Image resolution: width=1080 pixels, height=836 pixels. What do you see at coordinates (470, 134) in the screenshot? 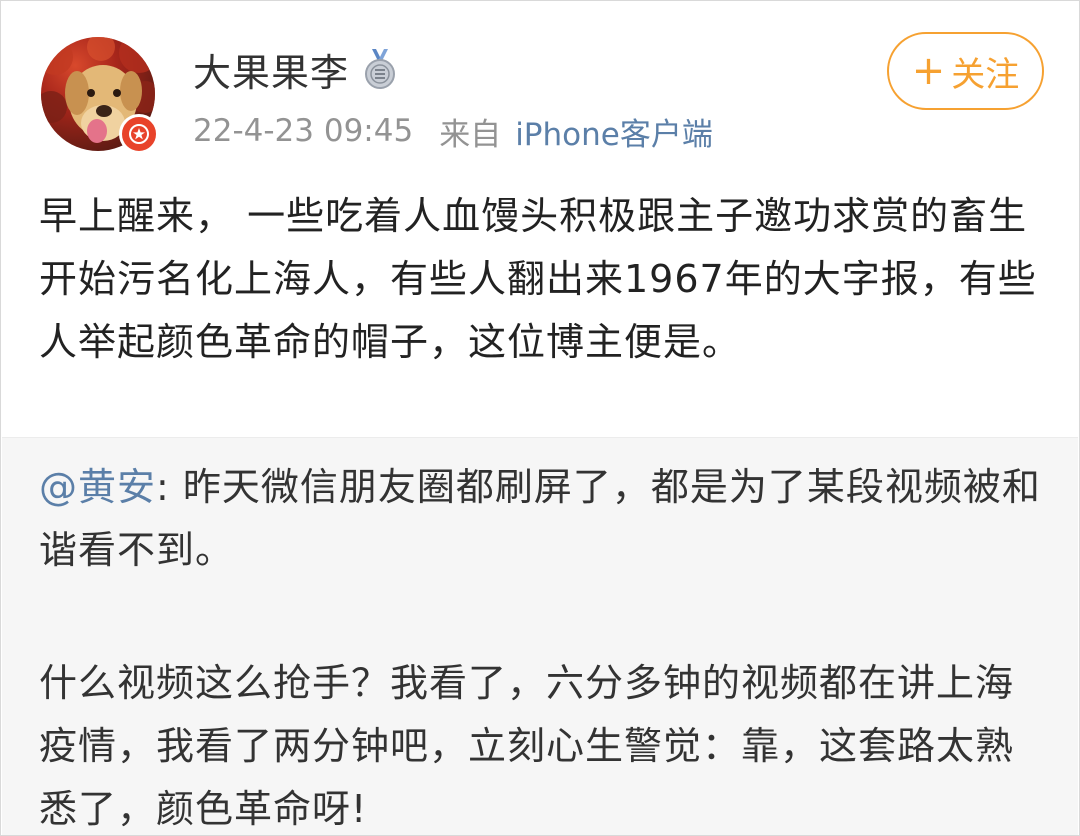
I see `source-prefix: 来自` at bounding box center [470, 134].